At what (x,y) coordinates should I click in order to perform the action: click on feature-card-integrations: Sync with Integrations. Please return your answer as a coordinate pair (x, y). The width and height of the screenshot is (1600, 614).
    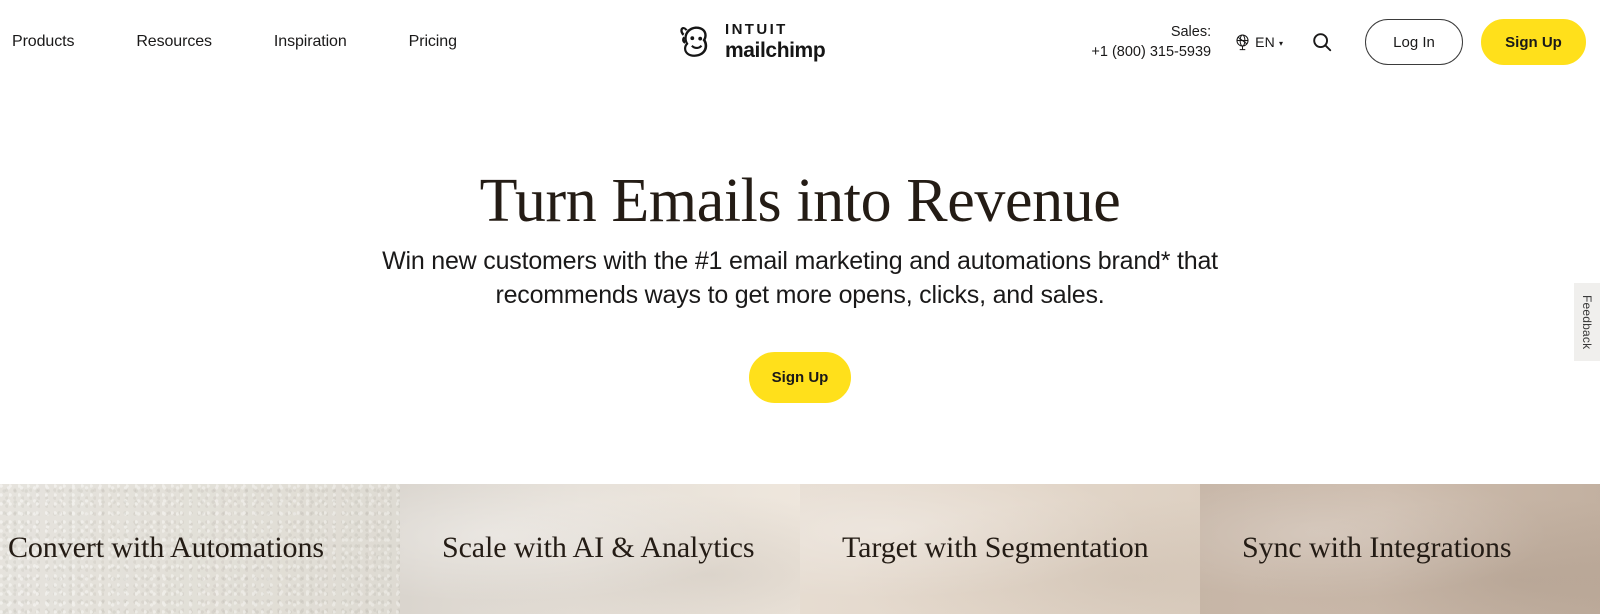
    Looking at the image, I should click on (1400, 549).